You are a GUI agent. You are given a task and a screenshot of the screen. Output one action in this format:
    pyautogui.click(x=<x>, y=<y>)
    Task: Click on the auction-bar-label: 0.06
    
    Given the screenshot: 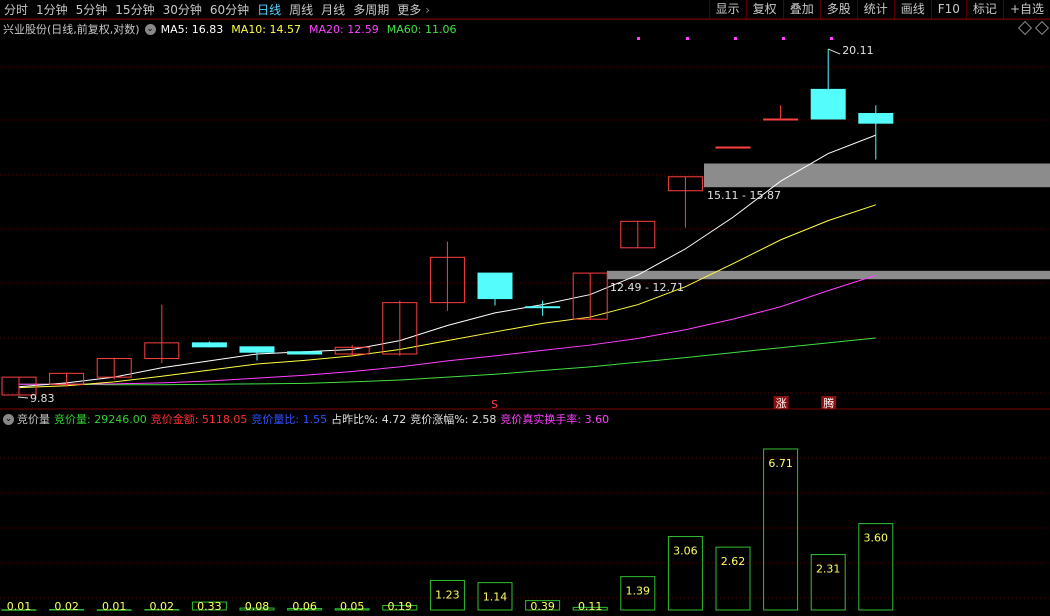 What is the action you would take?
    pyautogui.click(x=304, y=606)
    